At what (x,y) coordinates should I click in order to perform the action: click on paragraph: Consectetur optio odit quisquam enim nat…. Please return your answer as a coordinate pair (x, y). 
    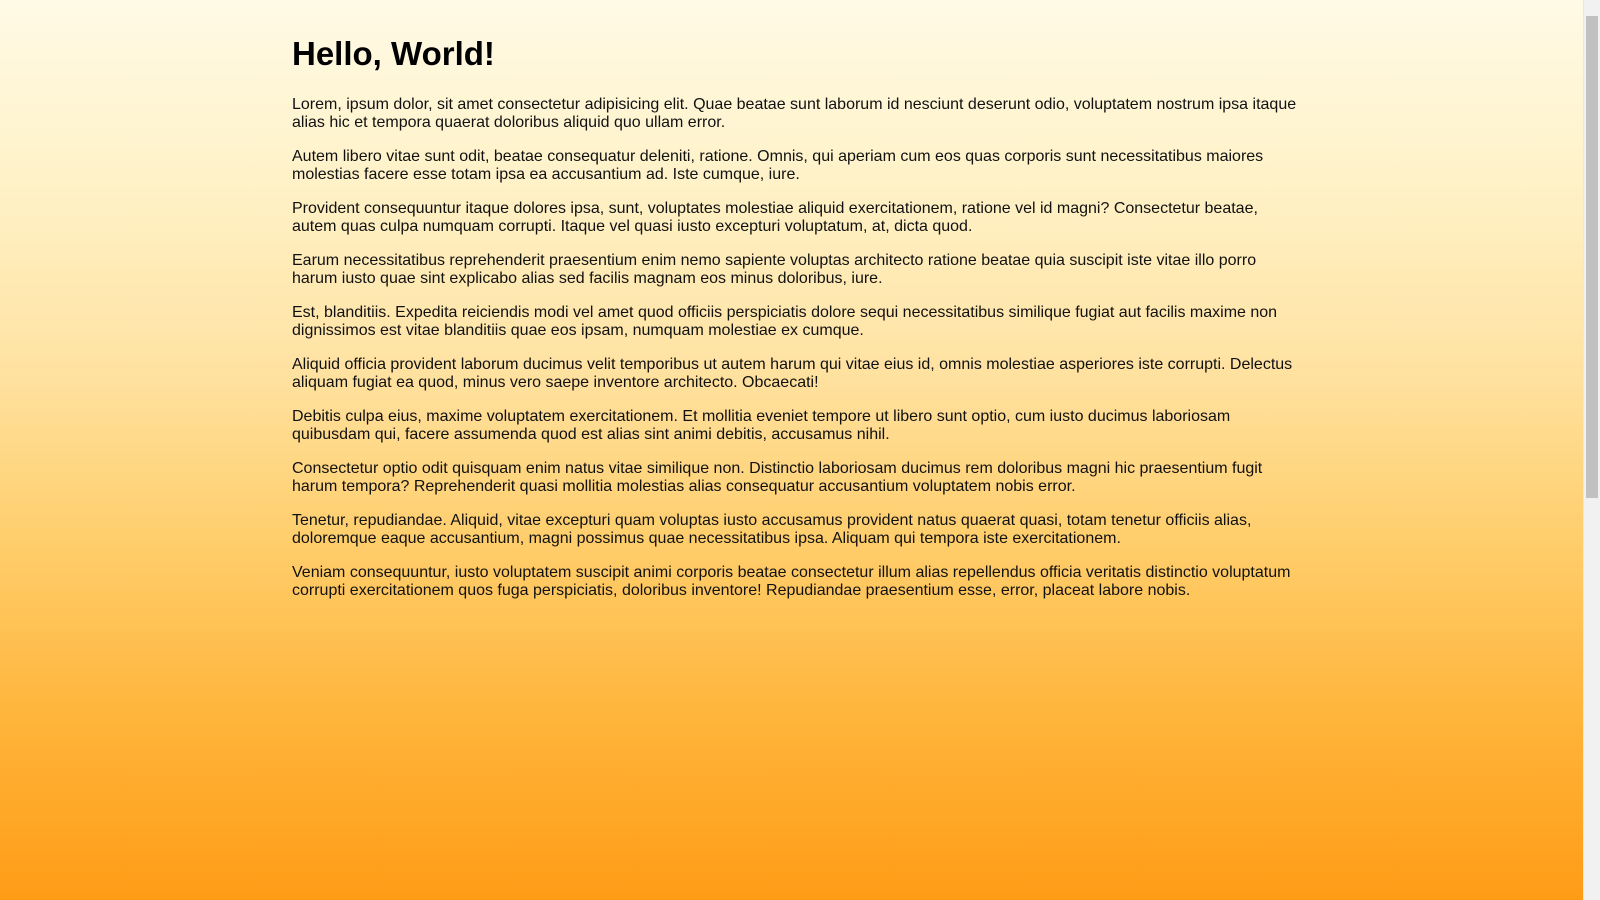
    Looking at the image, I should click on (777, 477).